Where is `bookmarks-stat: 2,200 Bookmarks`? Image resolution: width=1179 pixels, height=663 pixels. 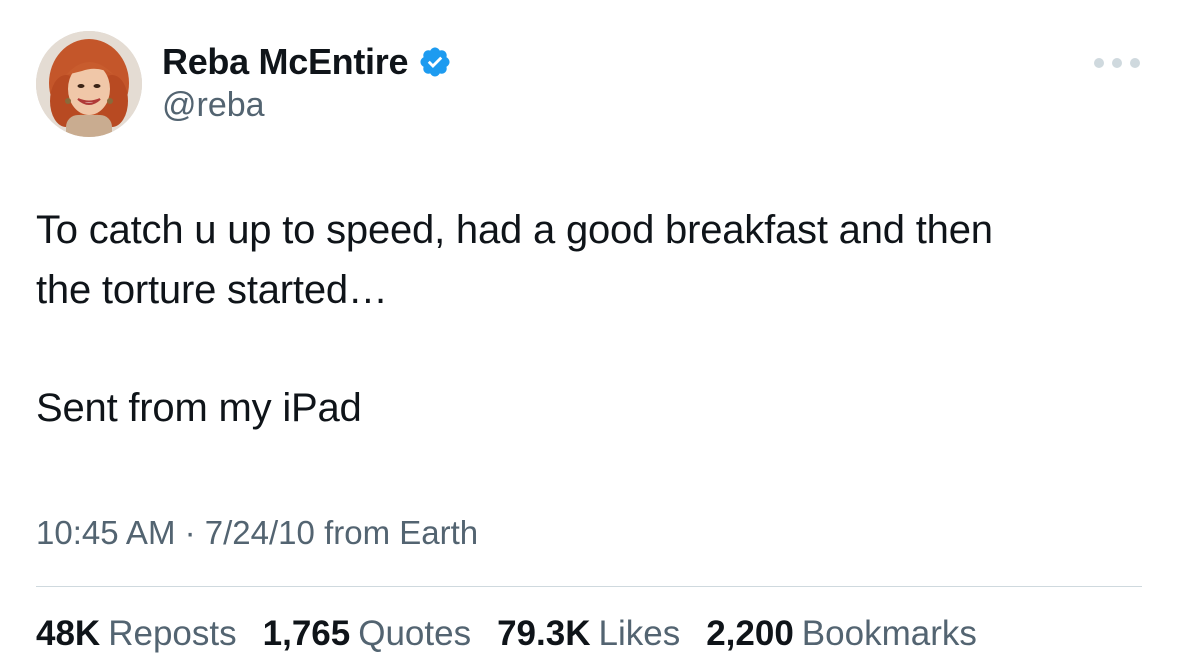 bookmarks-stat: 2,200 Bookmarks is located at coordinates (841, 634).